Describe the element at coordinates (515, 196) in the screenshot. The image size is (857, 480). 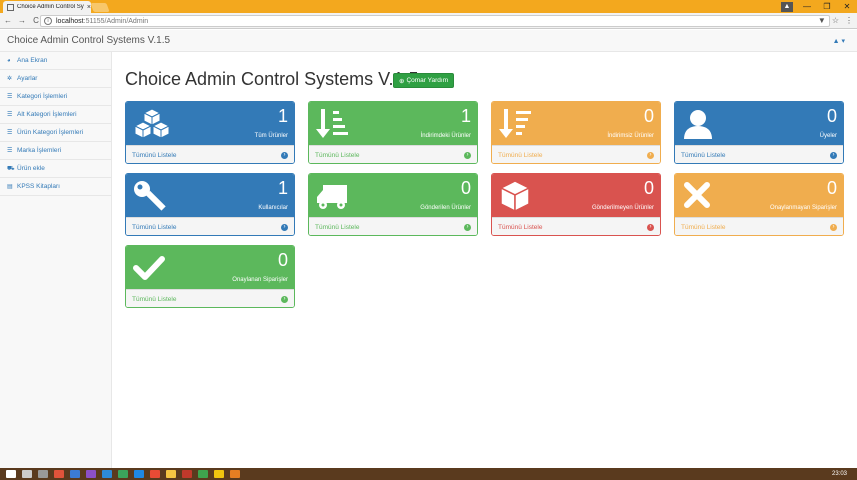
I see `cube-icon` at that location.